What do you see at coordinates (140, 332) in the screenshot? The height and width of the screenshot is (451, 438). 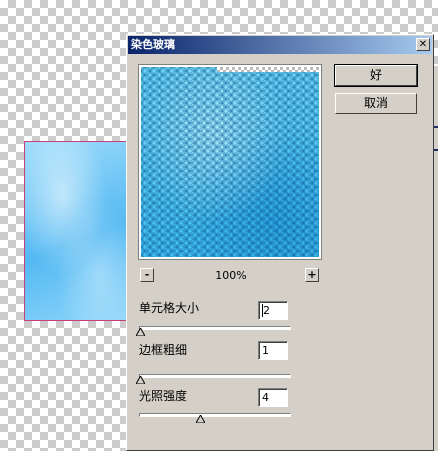 I see `cell-size-slider-thumb` at bounding box center [140, 332].